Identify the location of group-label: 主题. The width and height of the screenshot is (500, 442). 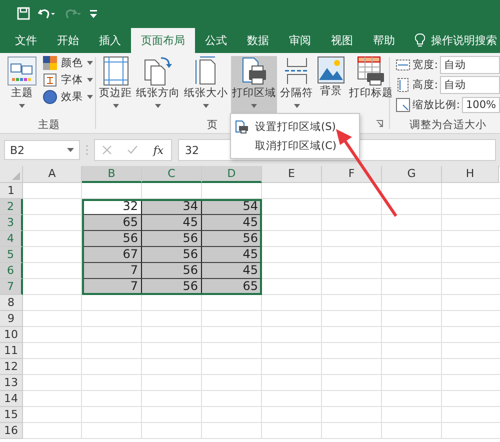
(49, 125).